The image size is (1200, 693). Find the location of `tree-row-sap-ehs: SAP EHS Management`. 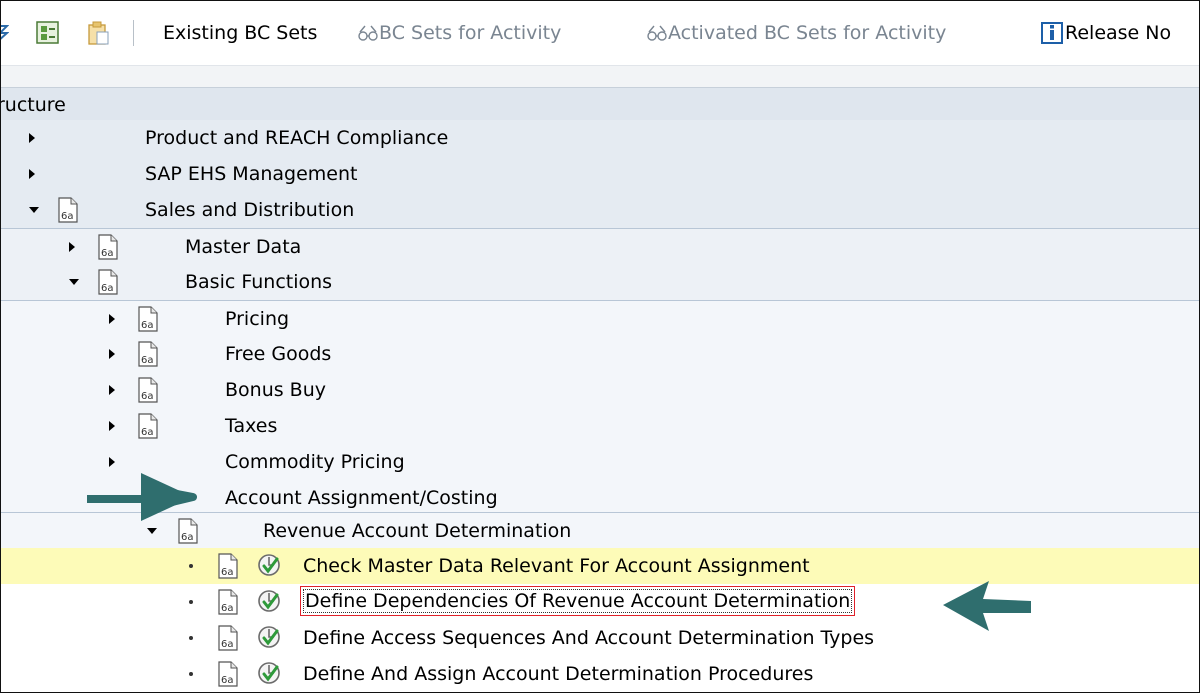

tree-row-sap-ehs: SAP EHS Management is located at coordinates (600, 174).